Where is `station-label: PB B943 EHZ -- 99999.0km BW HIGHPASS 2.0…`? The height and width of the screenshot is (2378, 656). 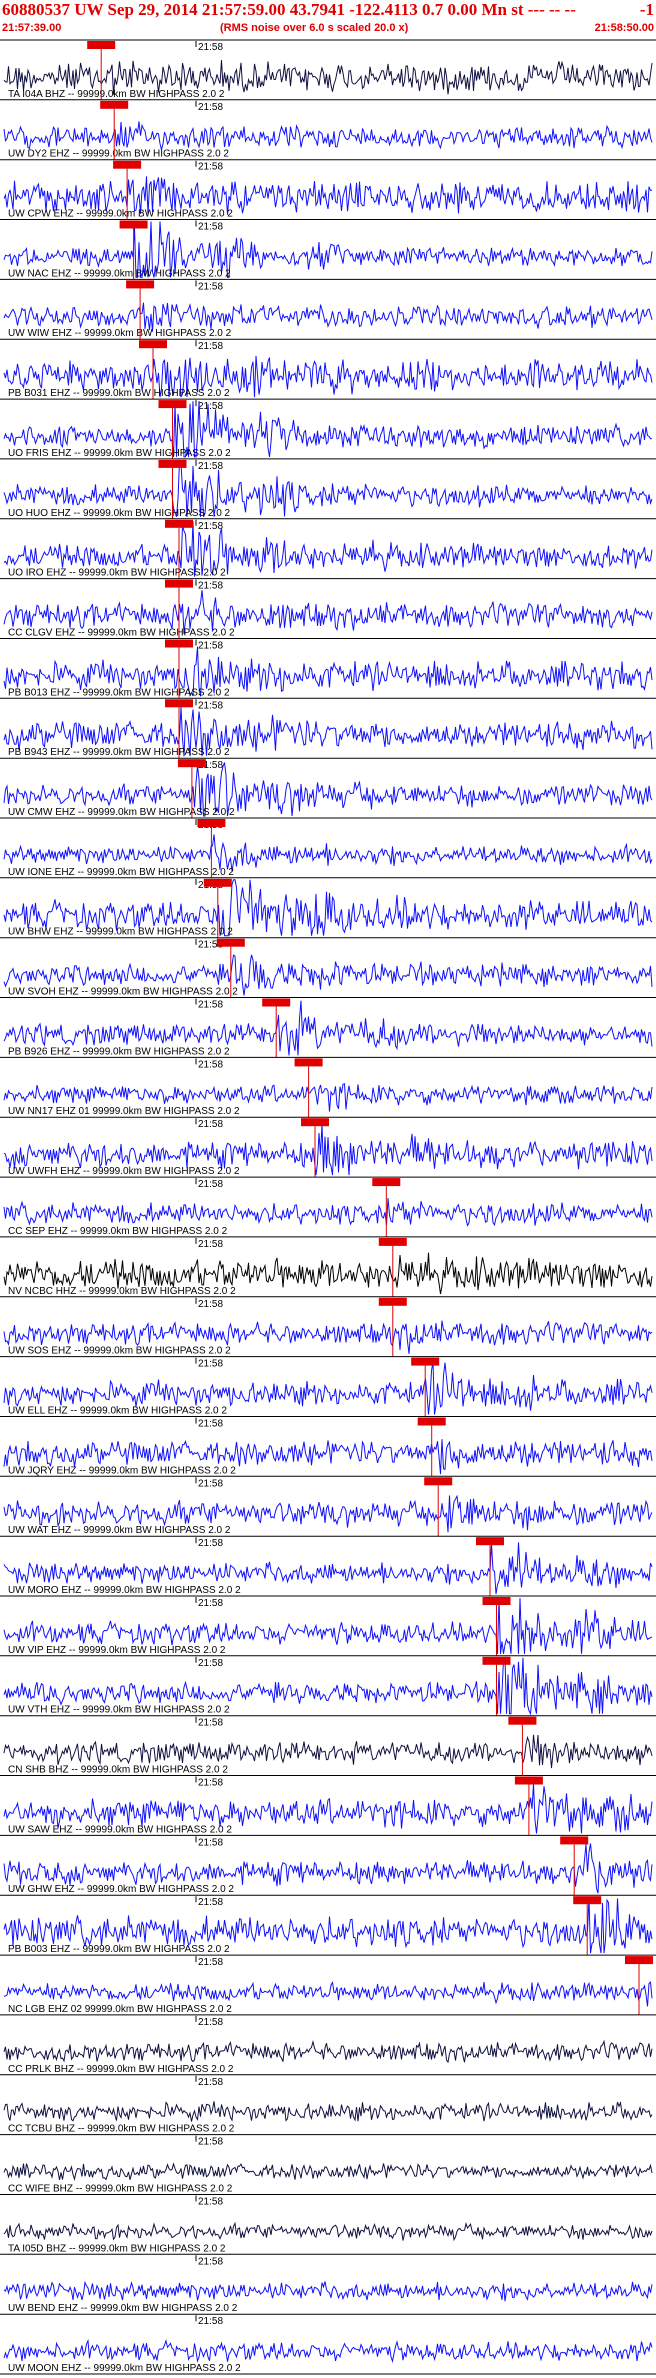 station-label: PB B943 EHZ -- 99999.0km BW HIGHPASS 2.0… is located at coordinates (119, 752).